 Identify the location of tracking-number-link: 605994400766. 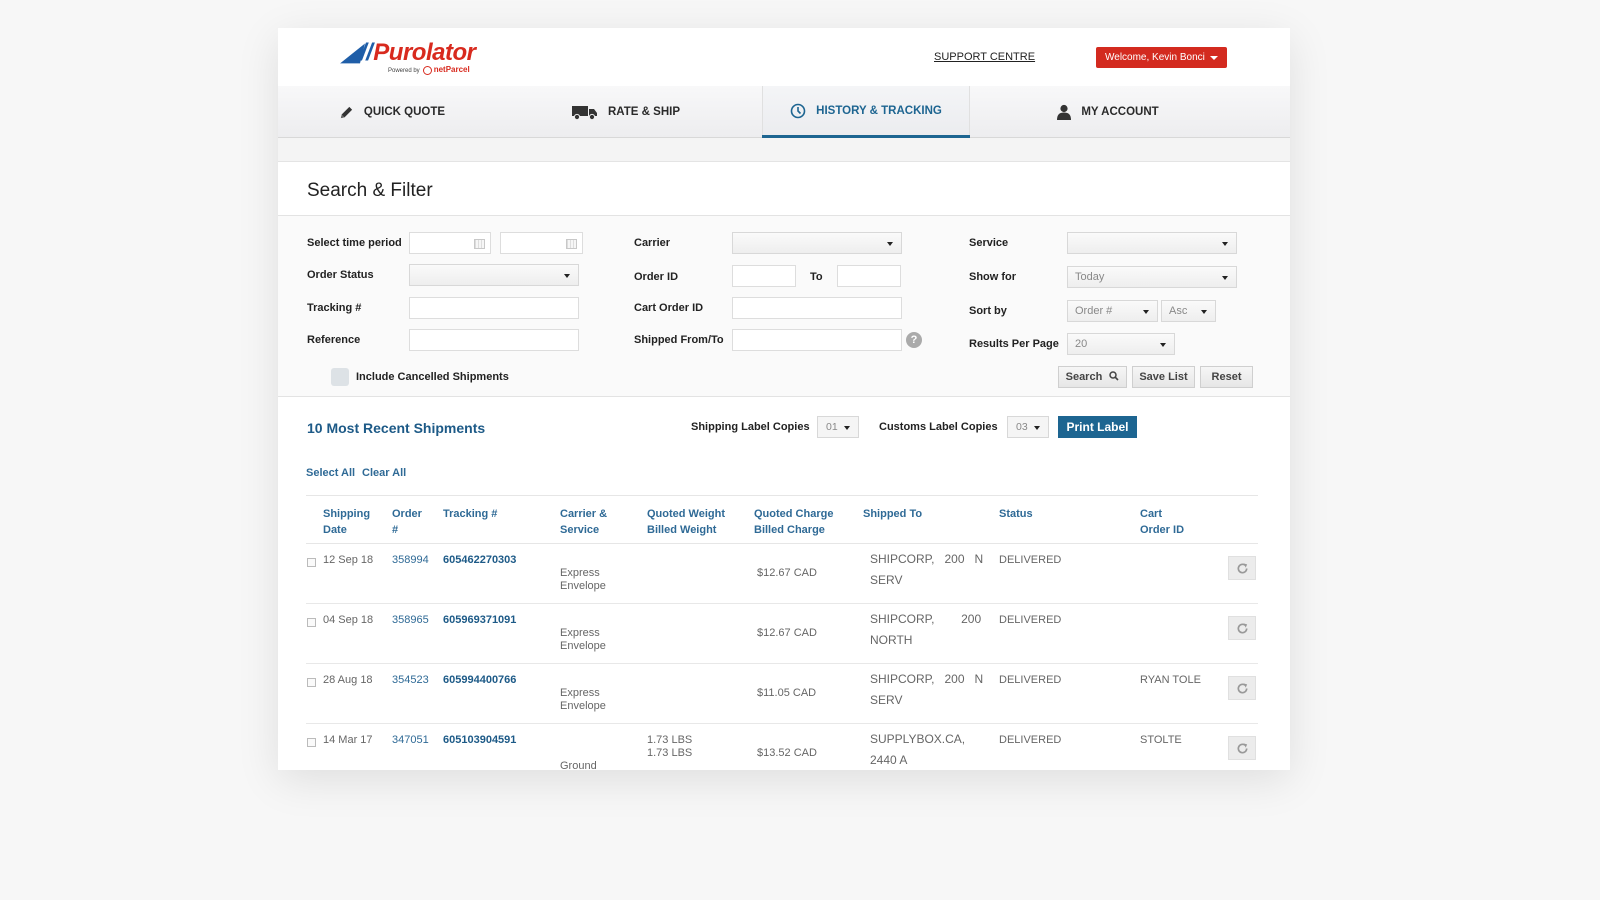
(479, 680).